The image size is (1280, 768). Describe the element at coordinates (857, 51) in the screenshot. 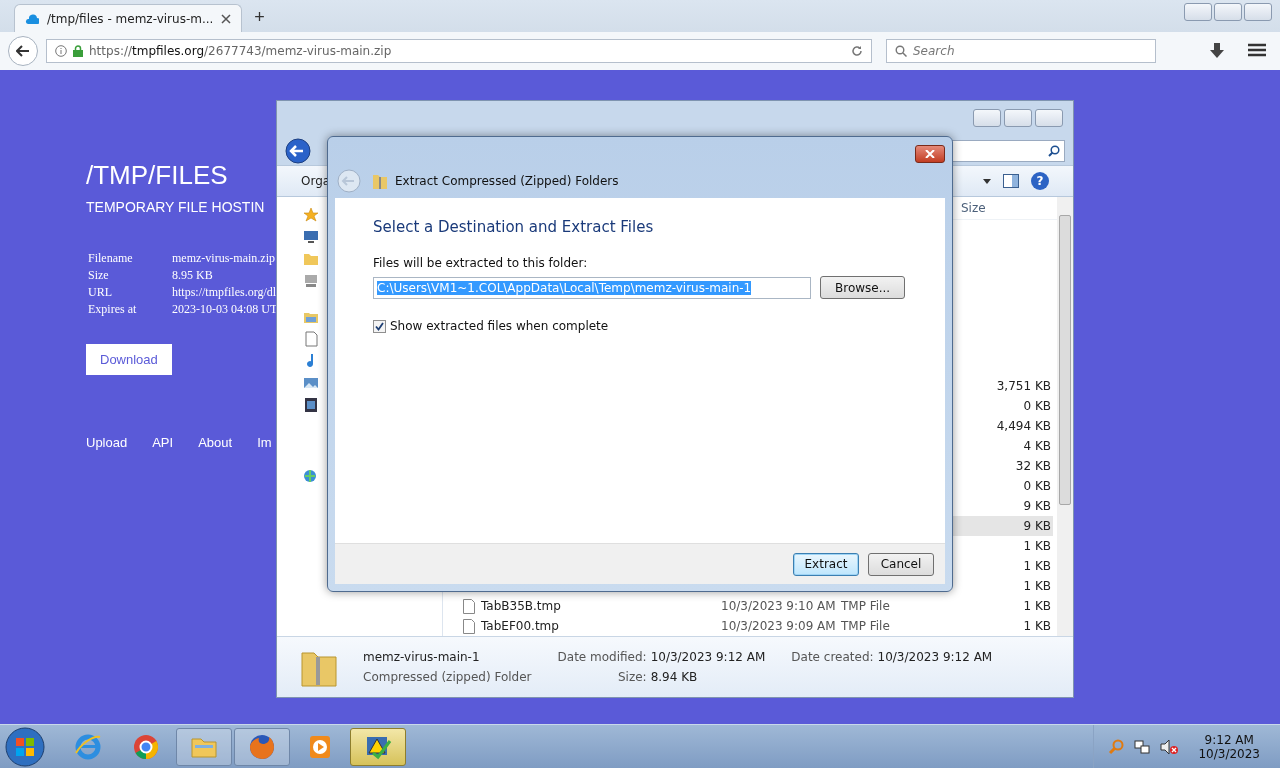

I see `reload-icon` at that location.